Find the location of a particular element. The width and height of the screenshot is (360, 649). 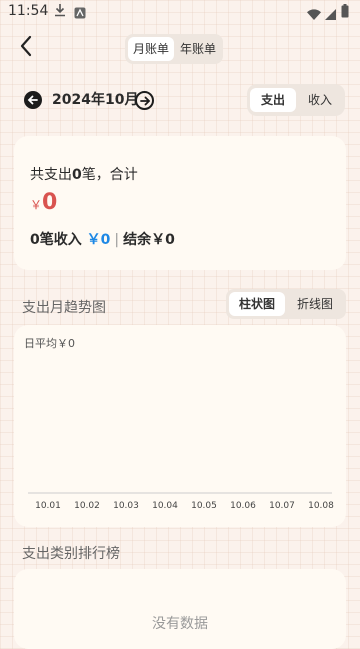

arrow-left-icon is located at coordinates (32, 100).